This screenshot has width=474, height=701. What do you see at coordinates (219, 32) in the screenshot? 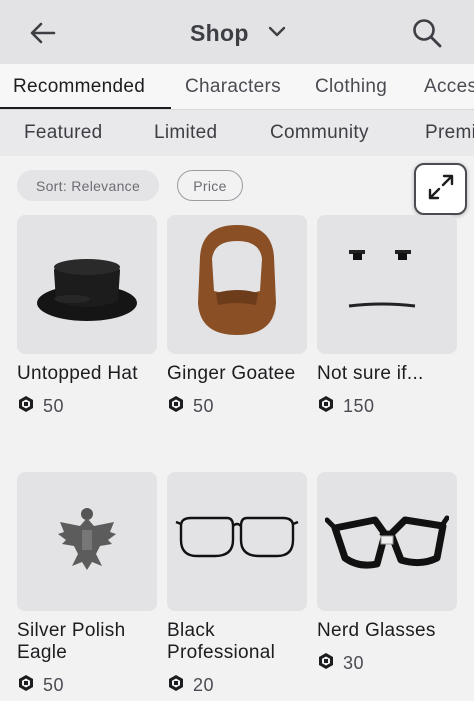
I see `page-title: Shop` at bounding box center [219, 32].